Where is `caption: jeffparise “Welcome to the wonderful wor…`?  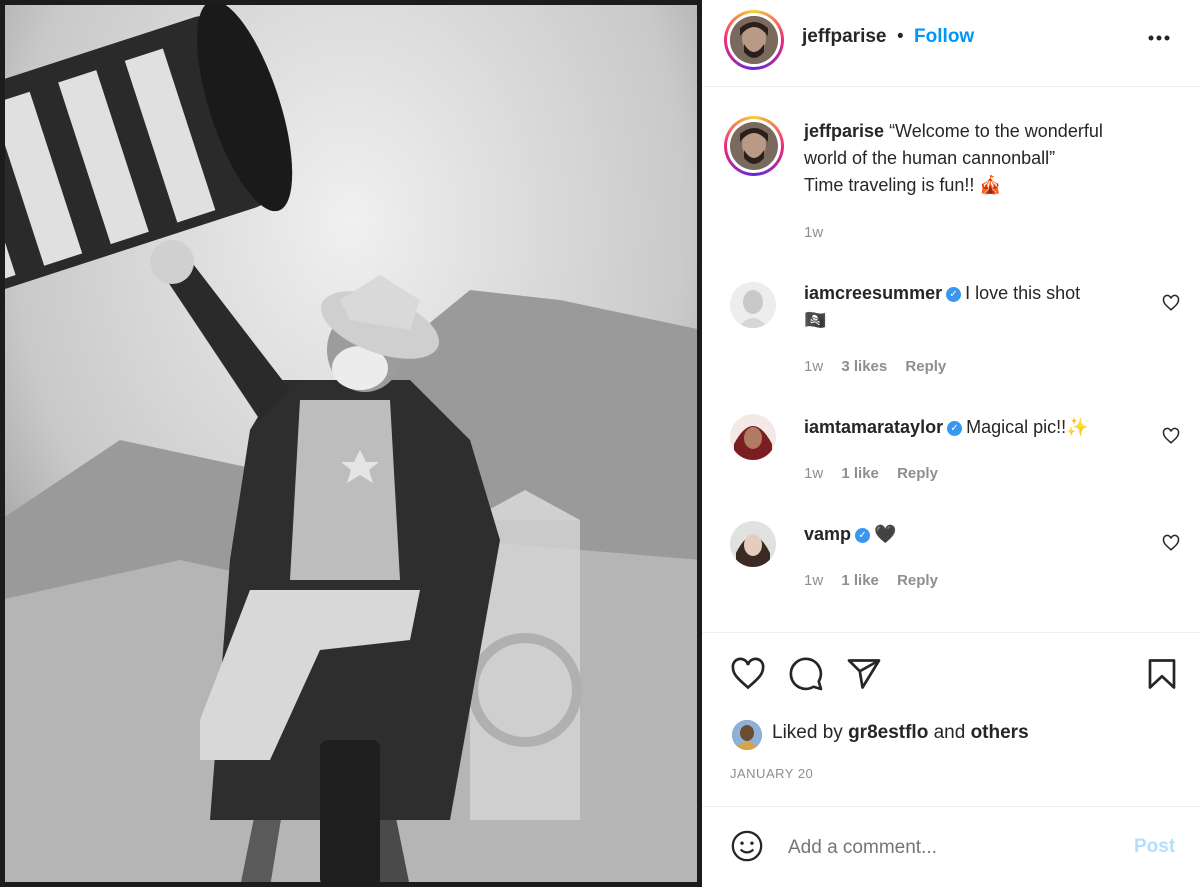
caption: jeffparise “Welcome to the wonderful wor… is located at coordinates (994, 158).